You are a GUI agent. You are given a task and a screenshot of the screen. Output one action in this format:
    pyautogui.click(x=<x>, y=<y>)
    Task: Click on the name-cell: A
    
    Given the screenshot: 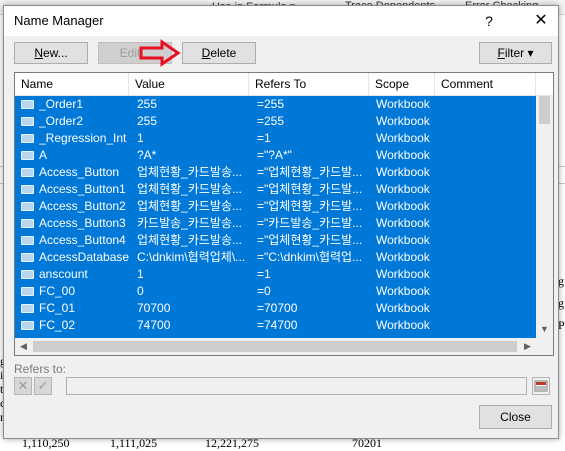 What is the action you would take?
    pyautogui.click(x=43, y=155)
    